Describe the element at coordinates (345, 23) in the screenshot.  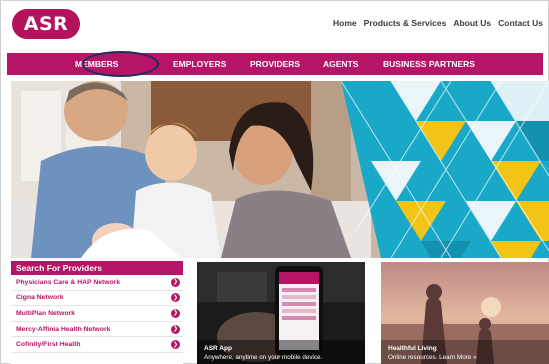
I see `top-link-home: Home` at that location.